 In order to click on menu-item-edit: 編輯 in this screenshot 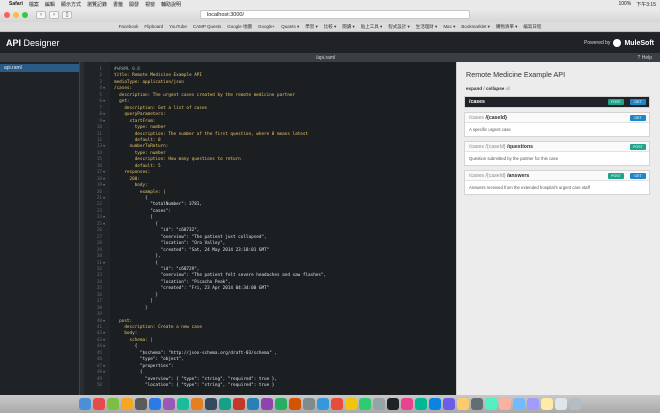, I will do `click(50, 4)`.